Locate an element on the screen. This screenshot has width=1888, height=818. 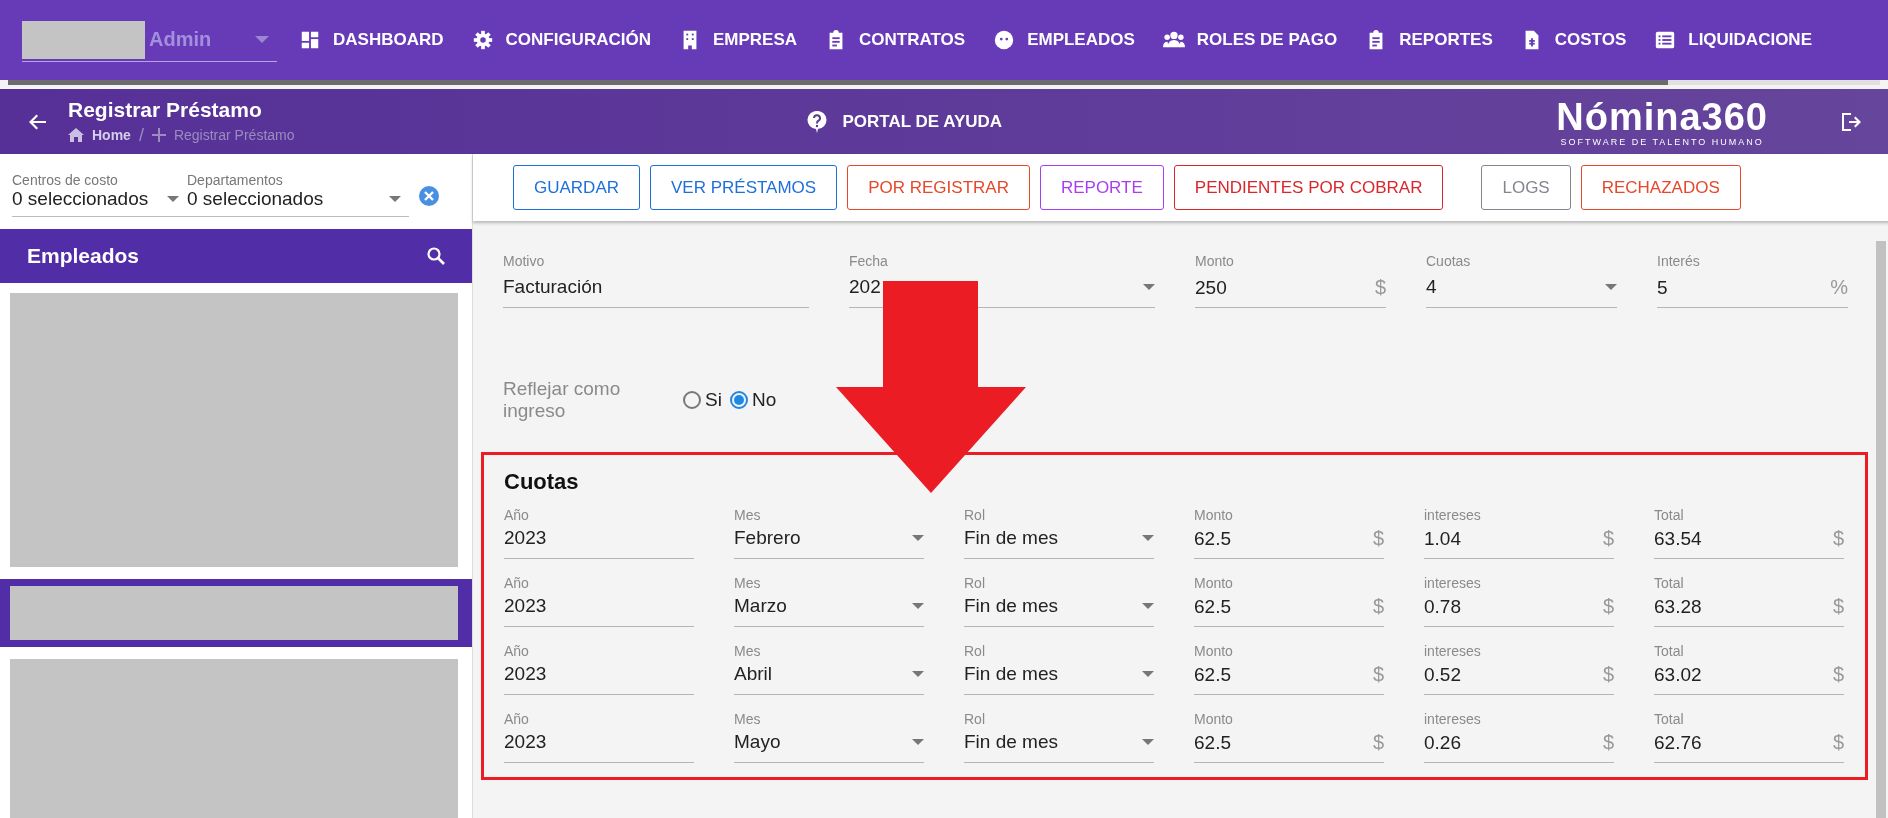
form-field: Total 63.28 $ is located at coordinates (1749, 601).